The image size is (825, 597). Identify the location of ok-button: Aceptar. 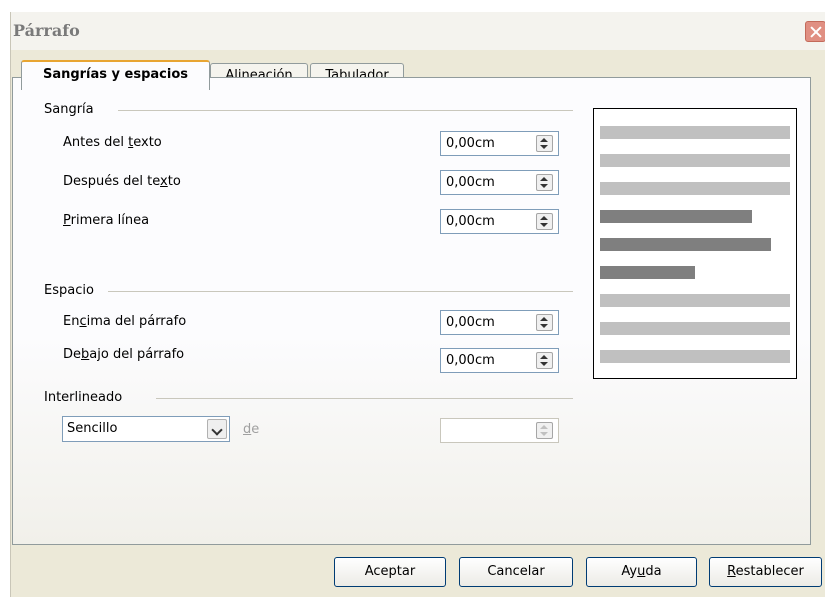
(390, 572).